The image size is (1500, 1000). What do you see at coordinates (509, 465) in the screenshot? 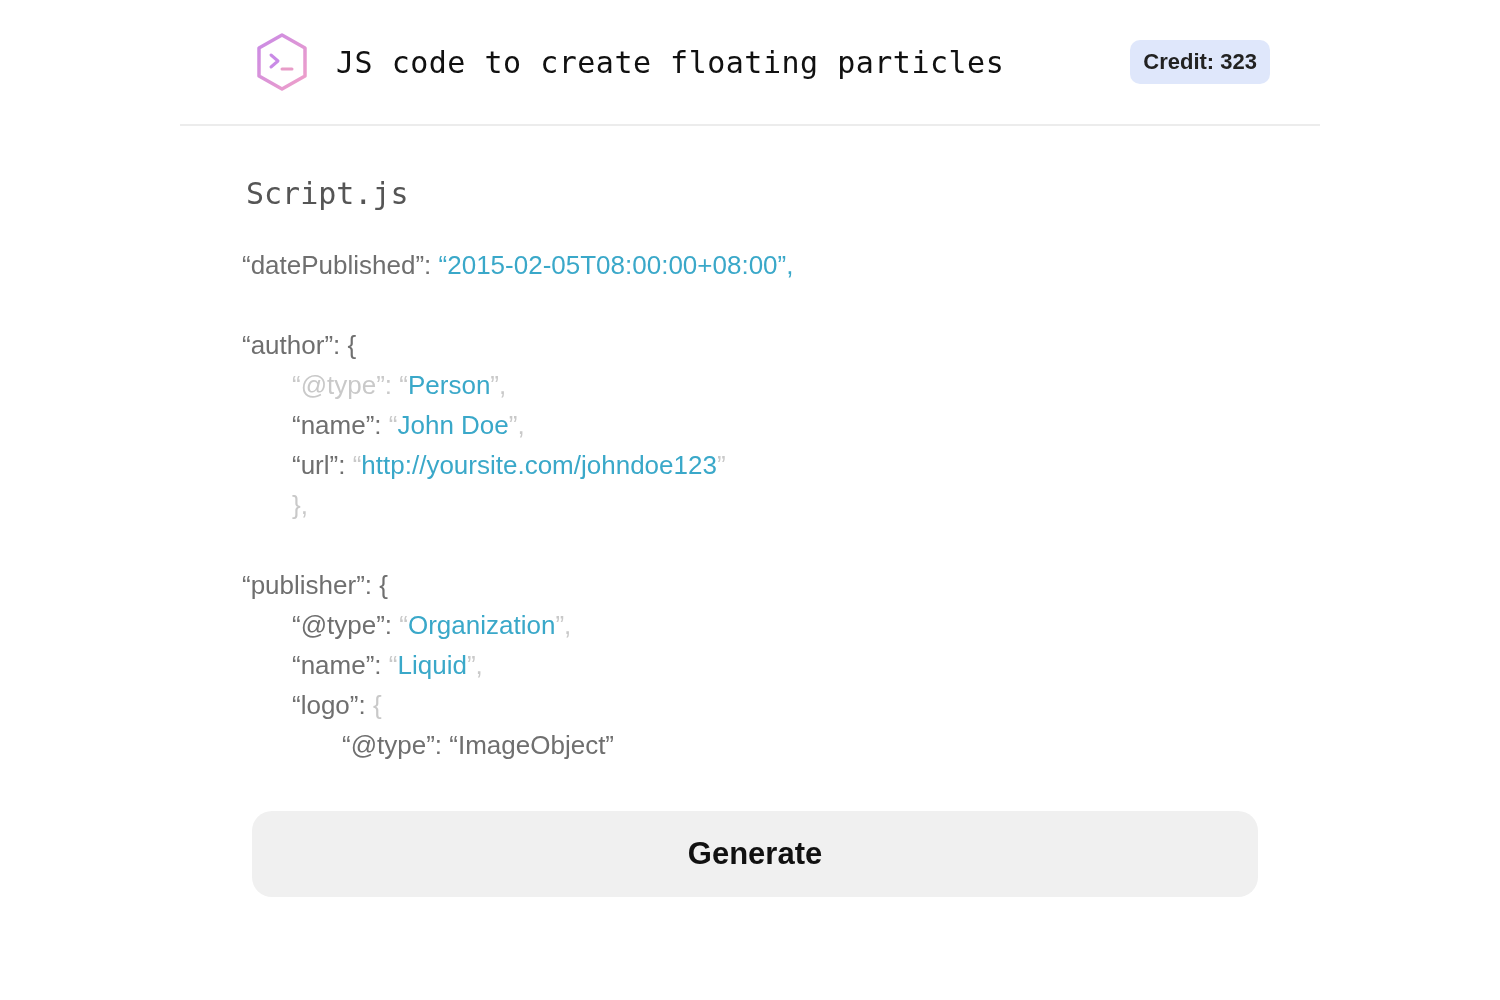
I see `code-line: “url”: “http://yoursite.com/johndoe123”` at bounding box center [509, 465].